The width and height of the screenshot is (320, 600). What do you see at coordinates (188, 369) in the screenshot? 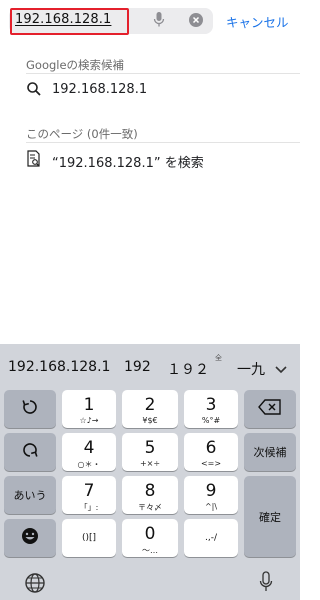
I see `candidate-3: １９２` at bounding box center [188, 369].